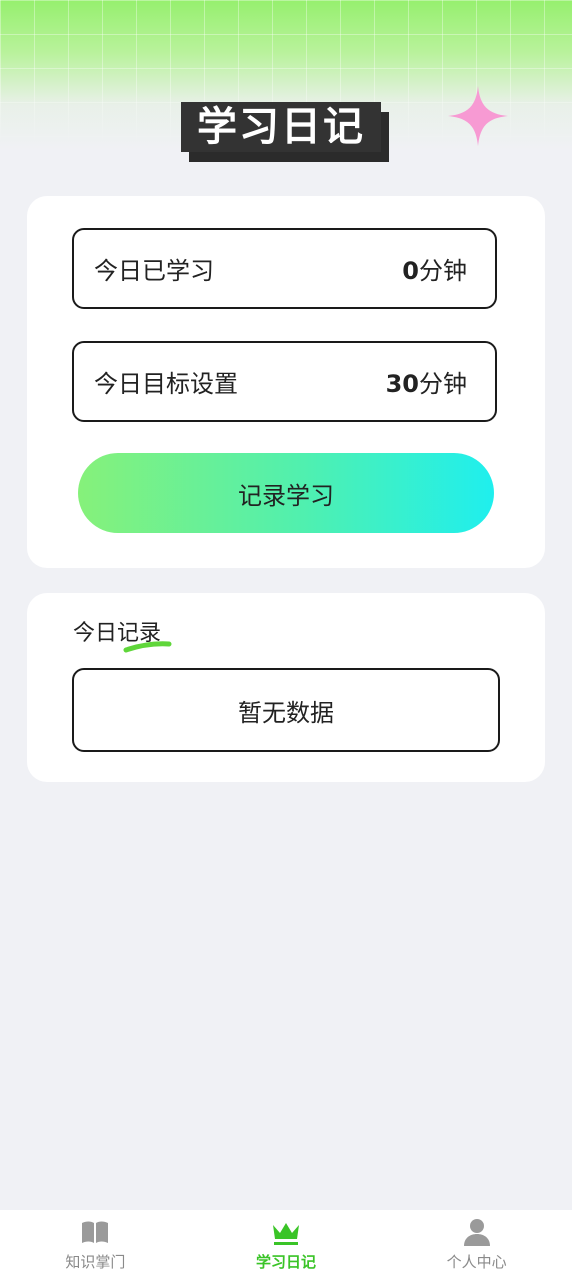  What do you see at coordinates (402, 384) in the screenshot?
I see `daily-goal-value: 30` at bounding box center [402, 384].